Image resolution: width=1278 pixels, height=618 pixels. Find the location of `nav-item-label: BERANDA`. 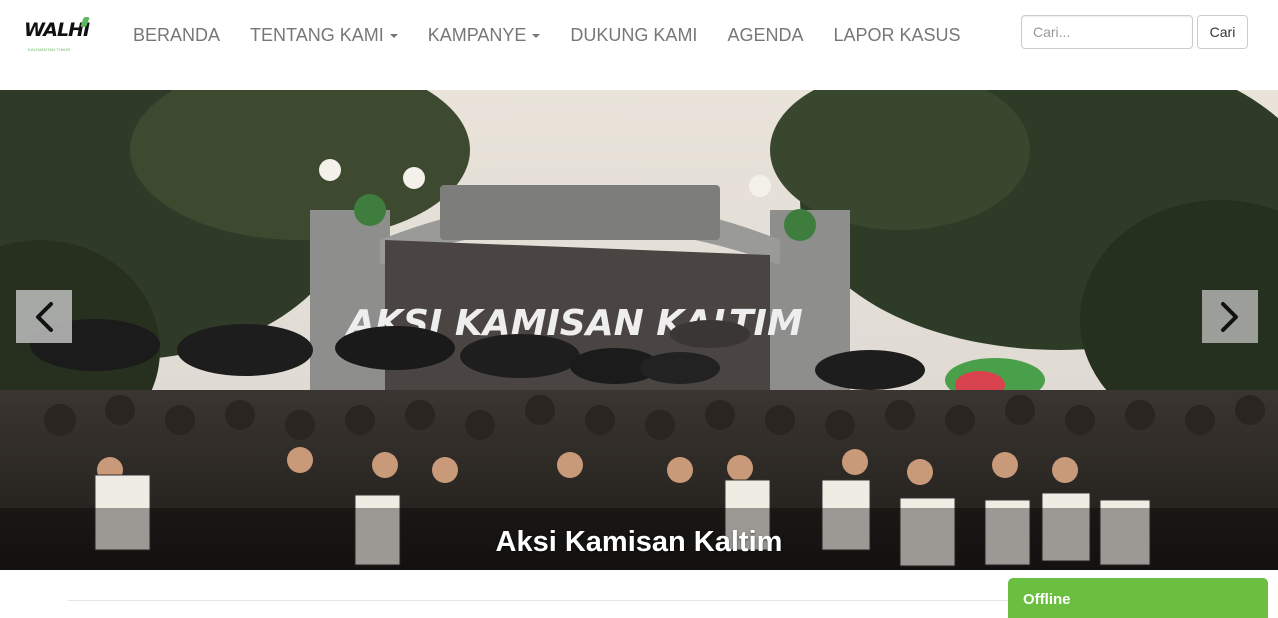

nav-item-label: BERANDA is located at coordinates (177, 34).